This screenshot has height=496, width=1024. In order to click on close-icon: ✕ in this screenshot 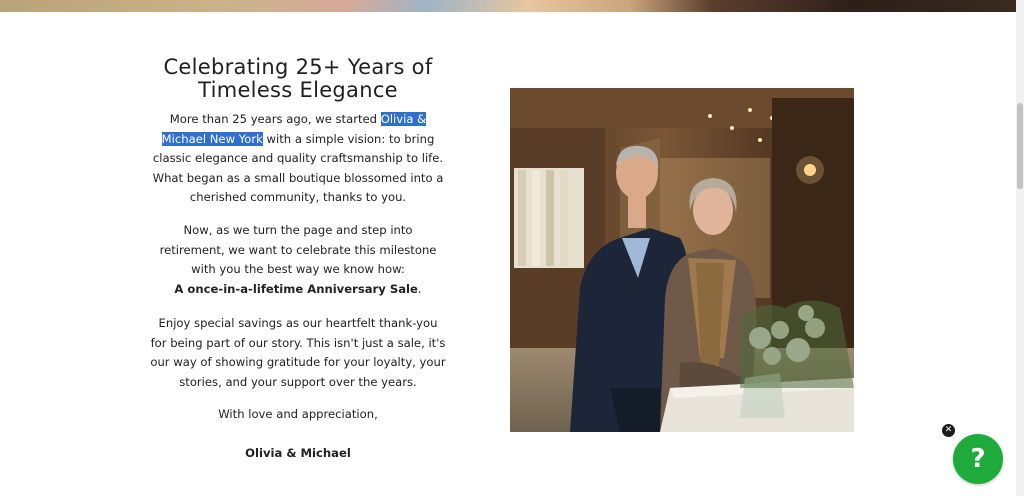, I will do `click(948, 430)`.